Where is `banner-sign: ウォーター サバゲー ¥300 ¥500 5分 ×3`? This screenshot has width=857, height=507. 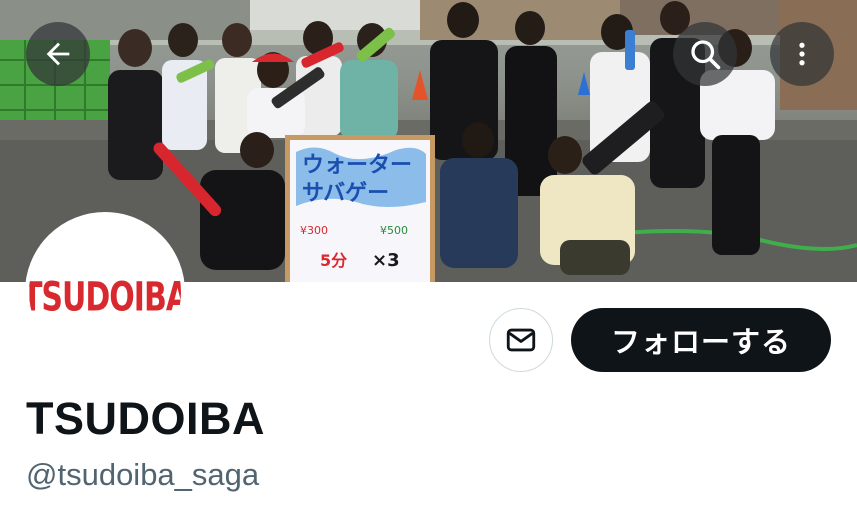 banner-sign: ウォーター サバゲー ¥300 ¥500 5分 ×3 is located at coordinates (360, 208).